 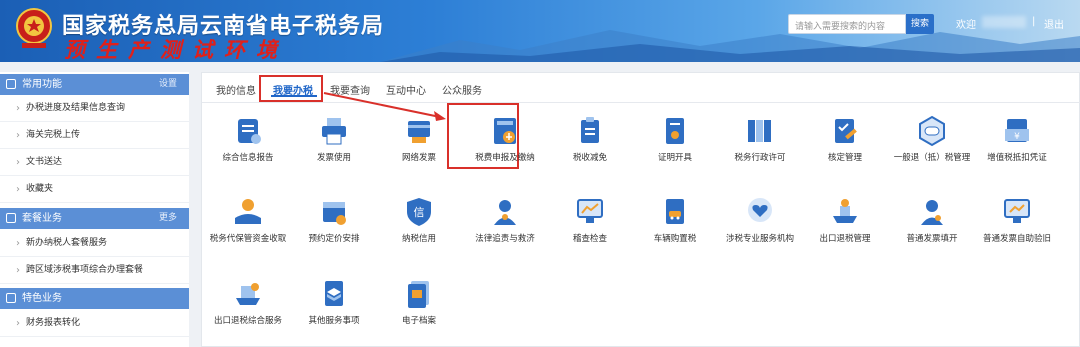 I want to click on monitor-icon, so click(x=1017, y=211).